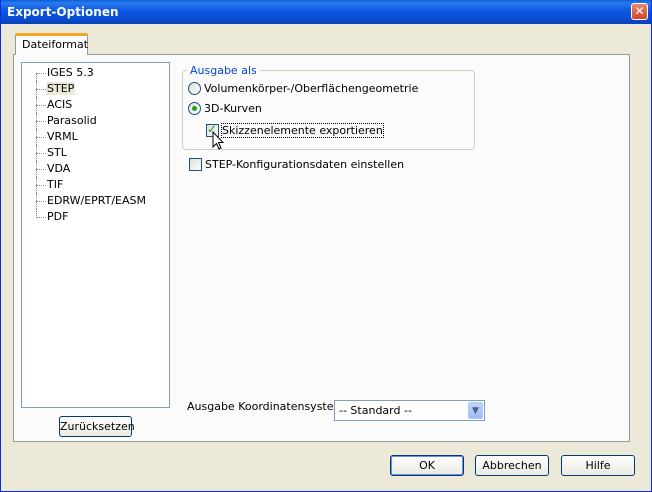 The width and height of the screenshot is (652, 492). Describe the element at coordinates (92, 105) in the screenshot. I see `tree-item-acis: ACIS` at that location.